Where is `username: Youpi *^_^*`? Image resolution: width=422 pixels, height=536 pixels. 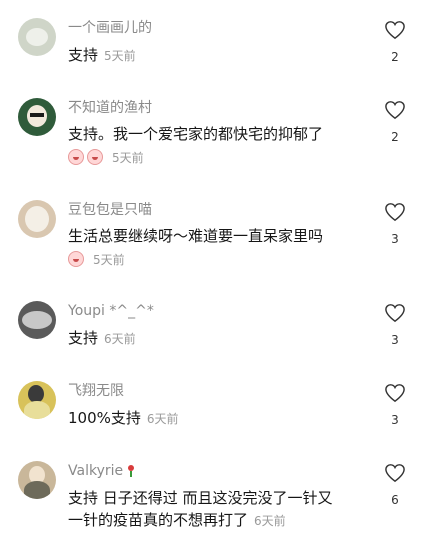
username: Youpi *^_^* is located at coordinates (218, 311).